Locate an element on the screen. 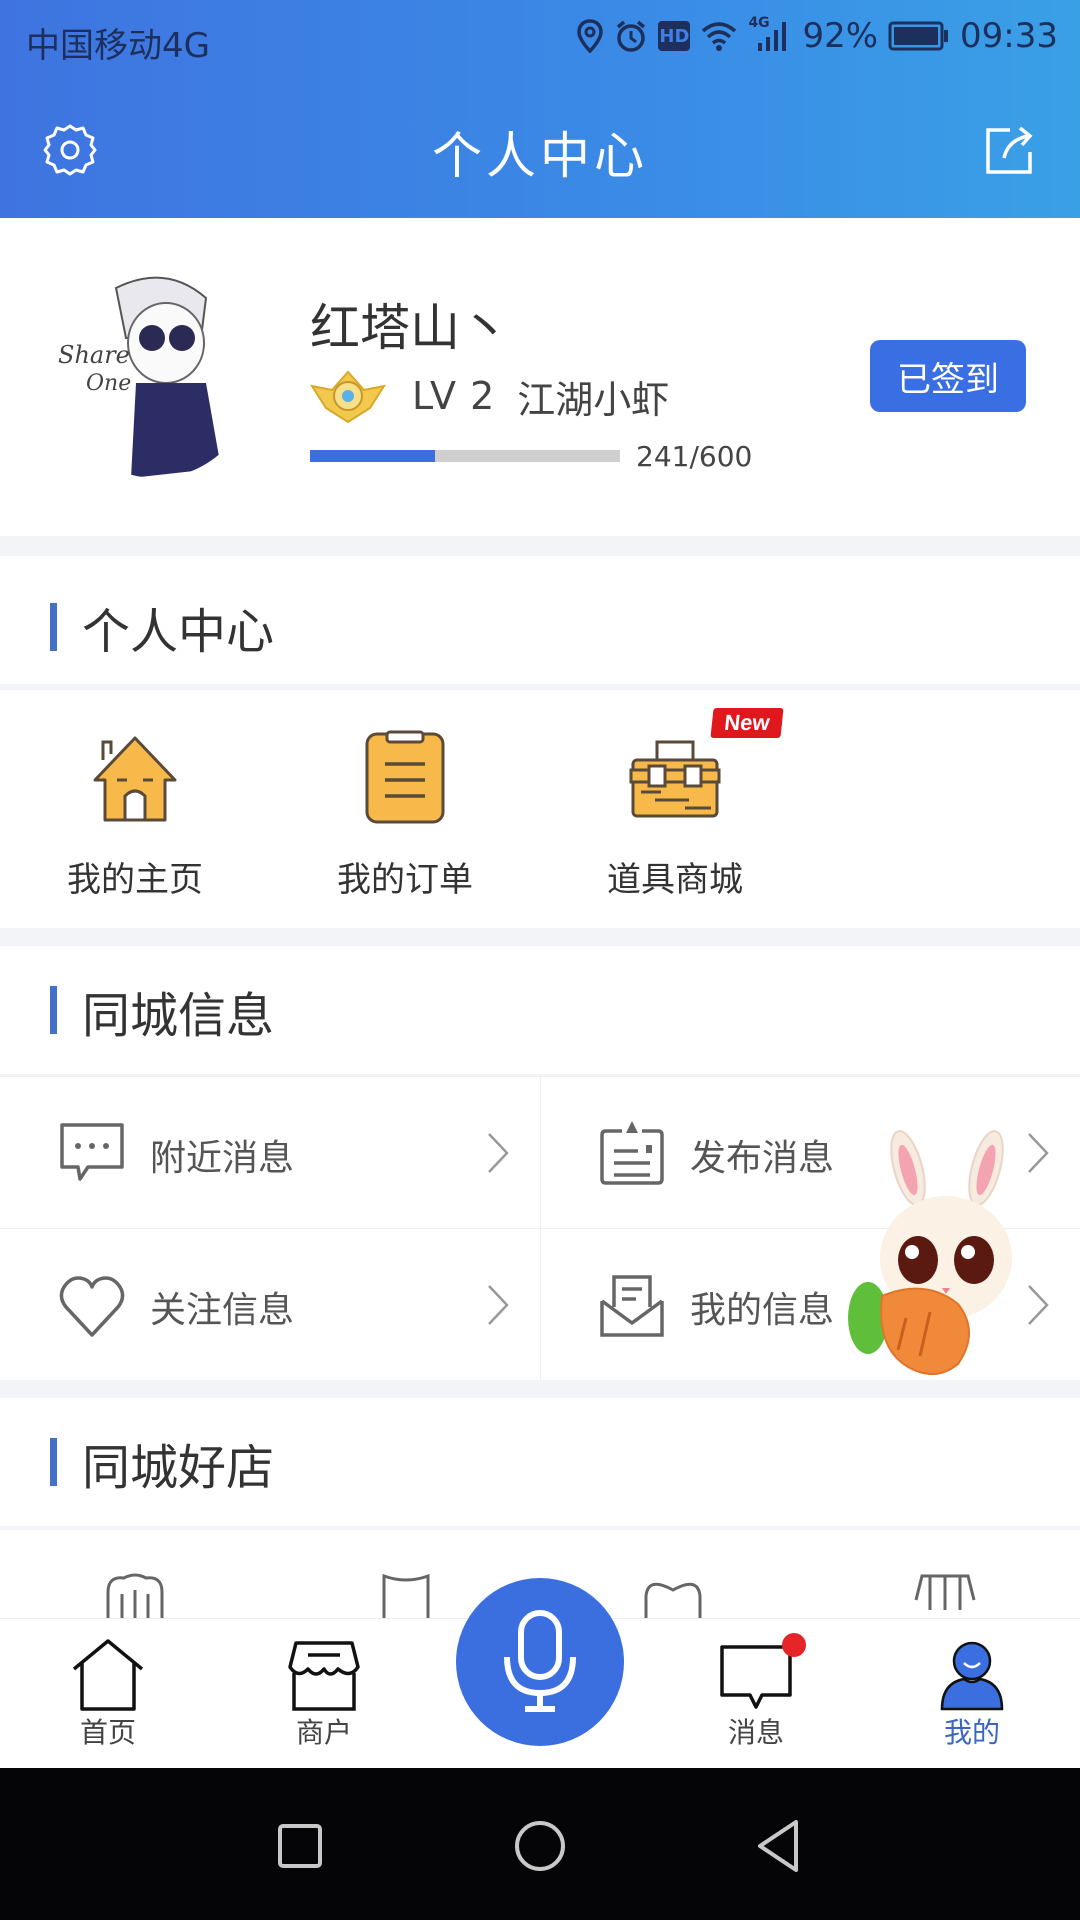 The image size is (1080, 1920). svg-text: One is located at coordinates (108, 383).